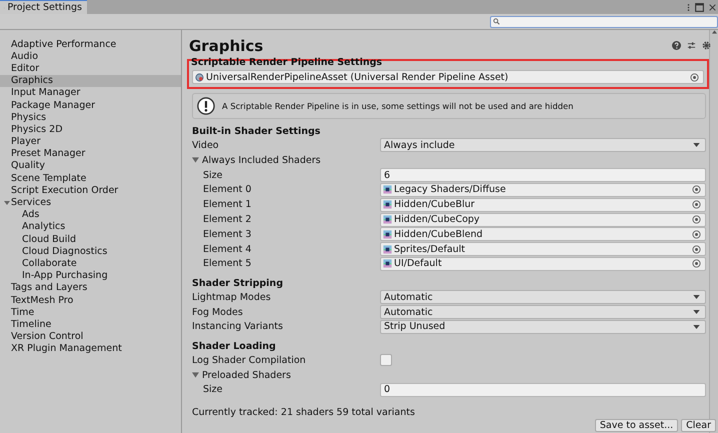  I want to click on field-label: Element 0, so click(227, 190).